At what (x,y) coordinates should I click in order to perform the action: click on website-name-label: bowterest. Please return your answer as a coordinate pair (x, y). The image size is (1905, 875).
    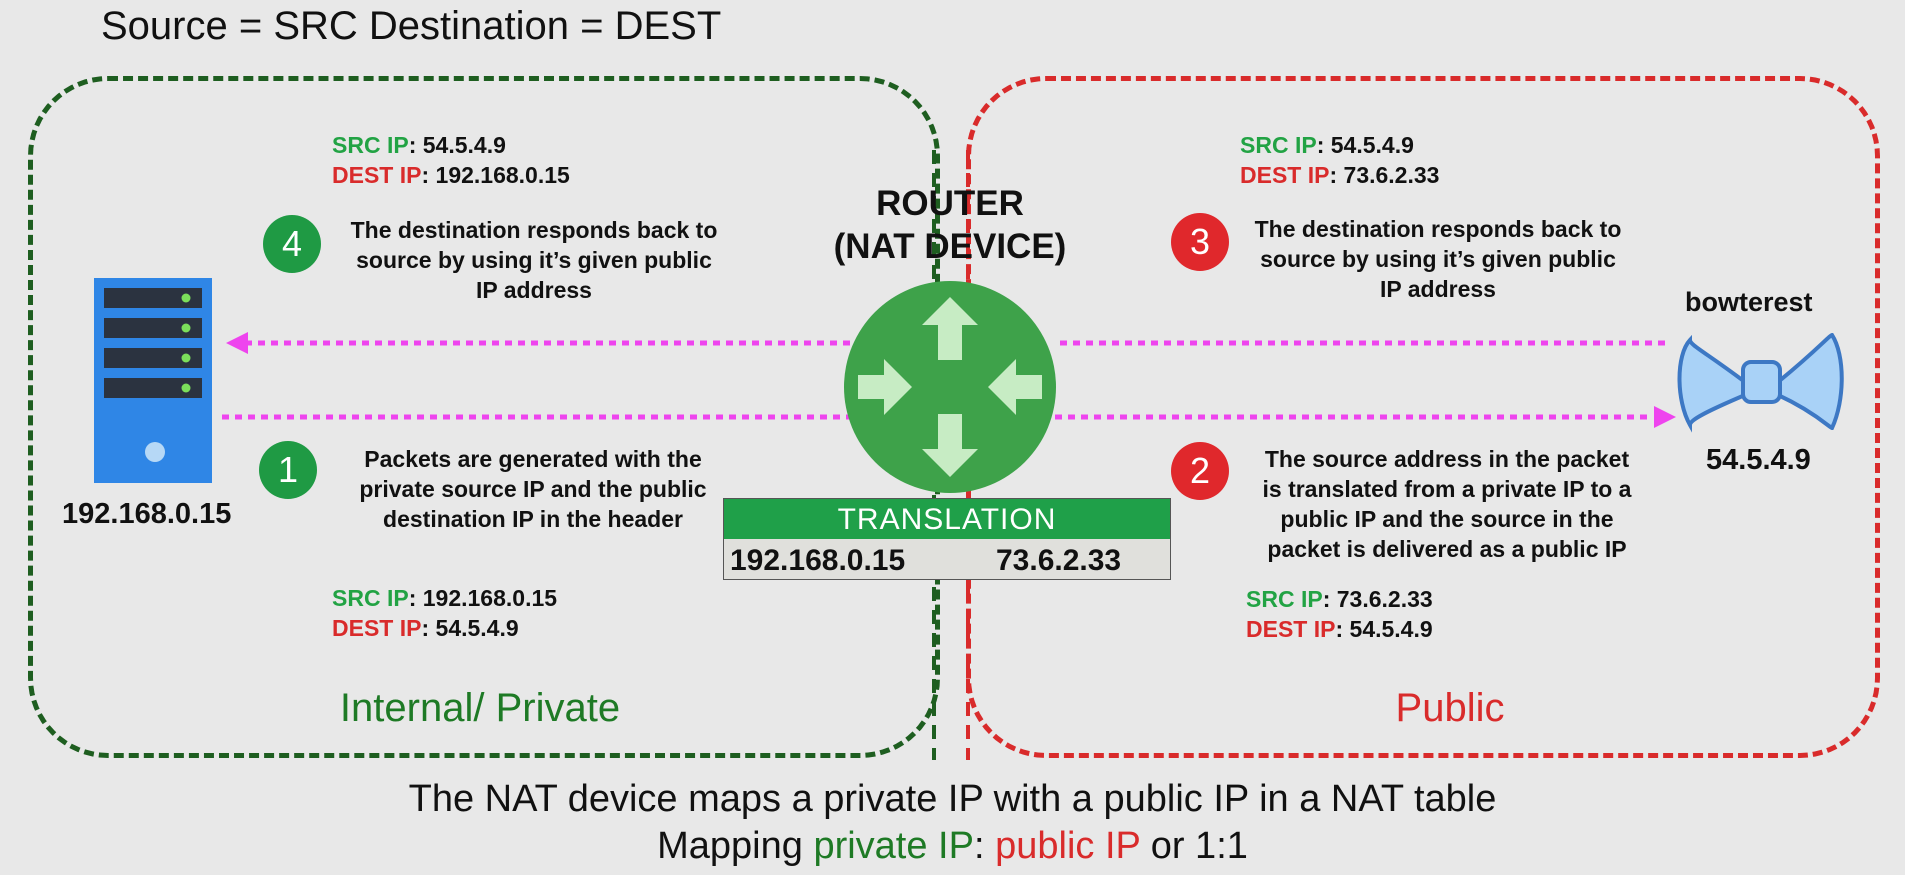
    Looking at the image, I should click on (1749, 302).